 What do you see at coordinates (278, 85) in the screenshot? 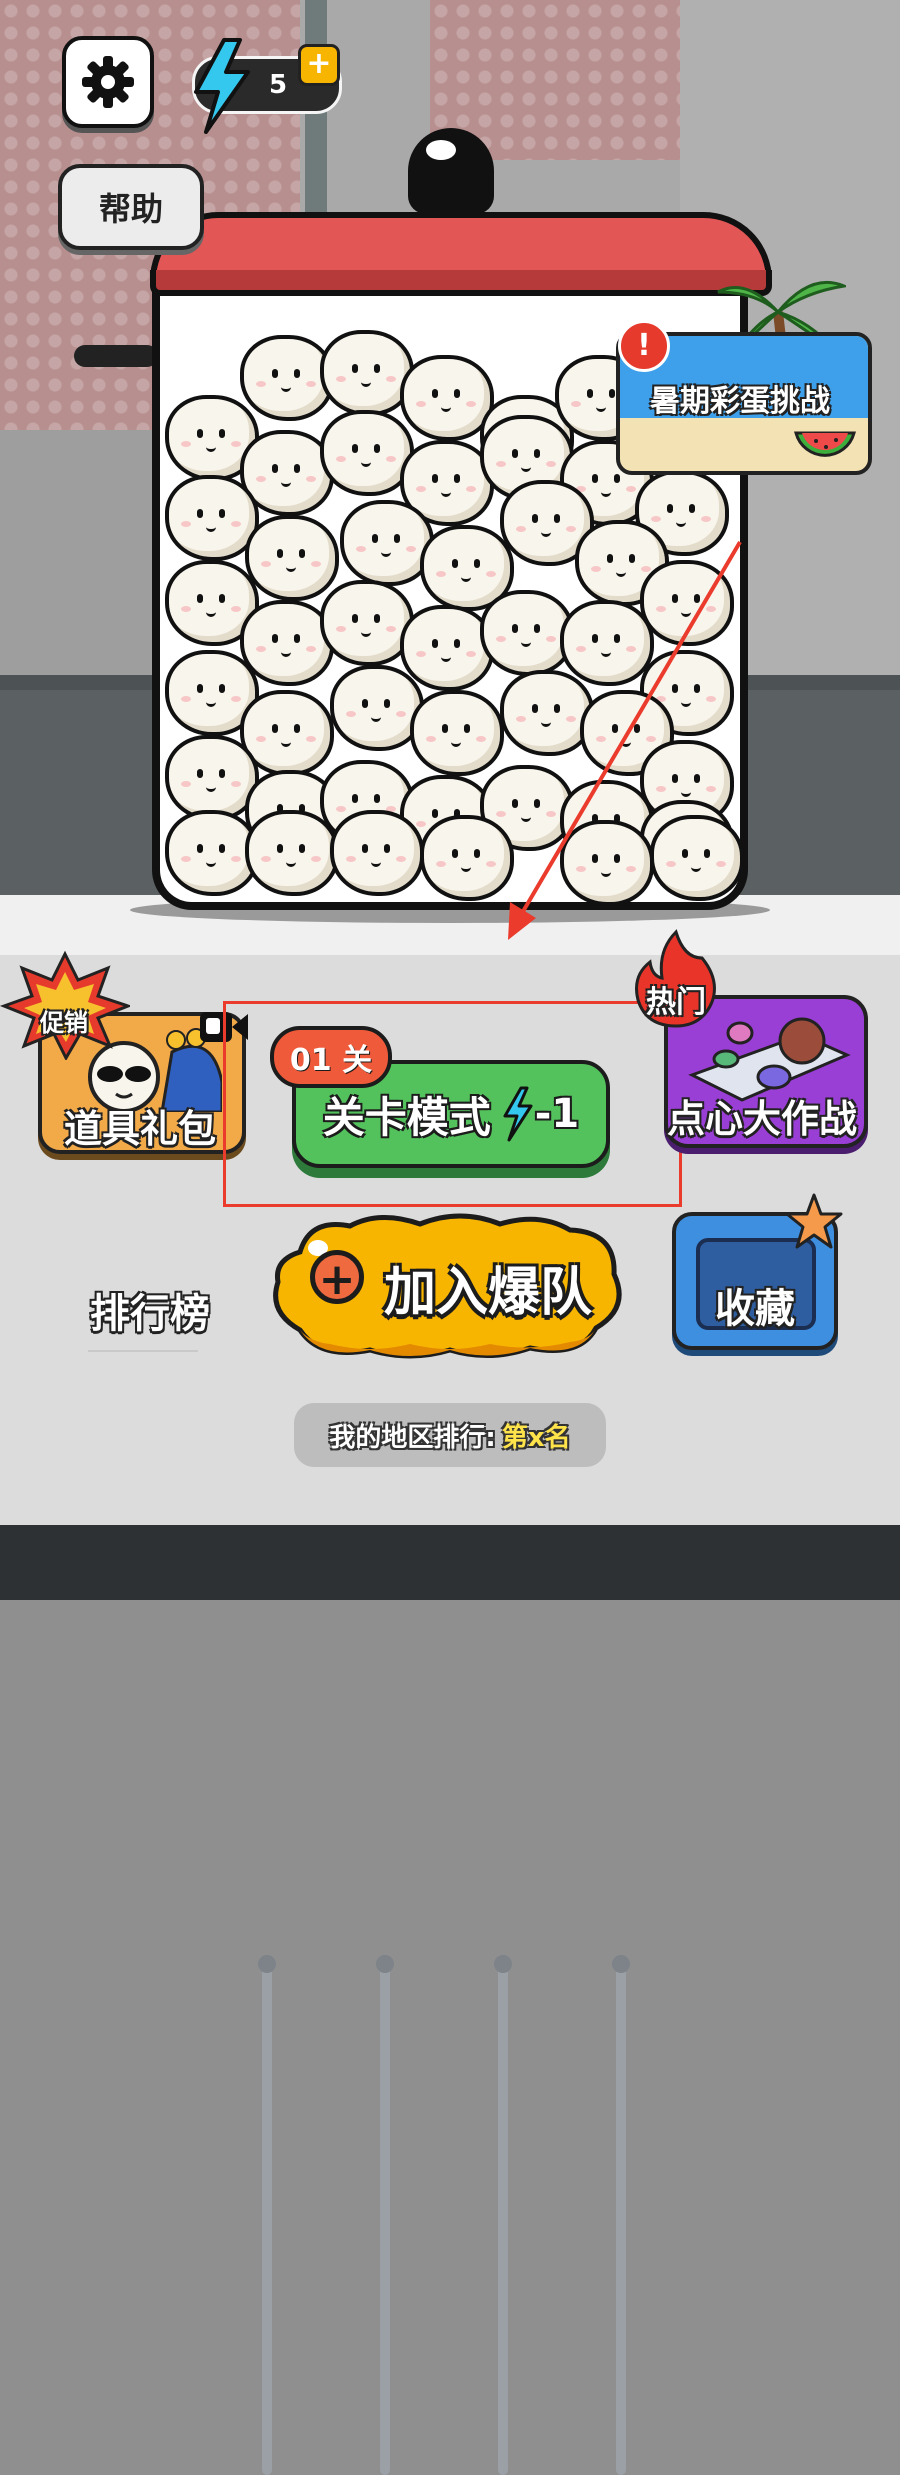
I see `energy-value: 5` at bounding box center [278, 85].